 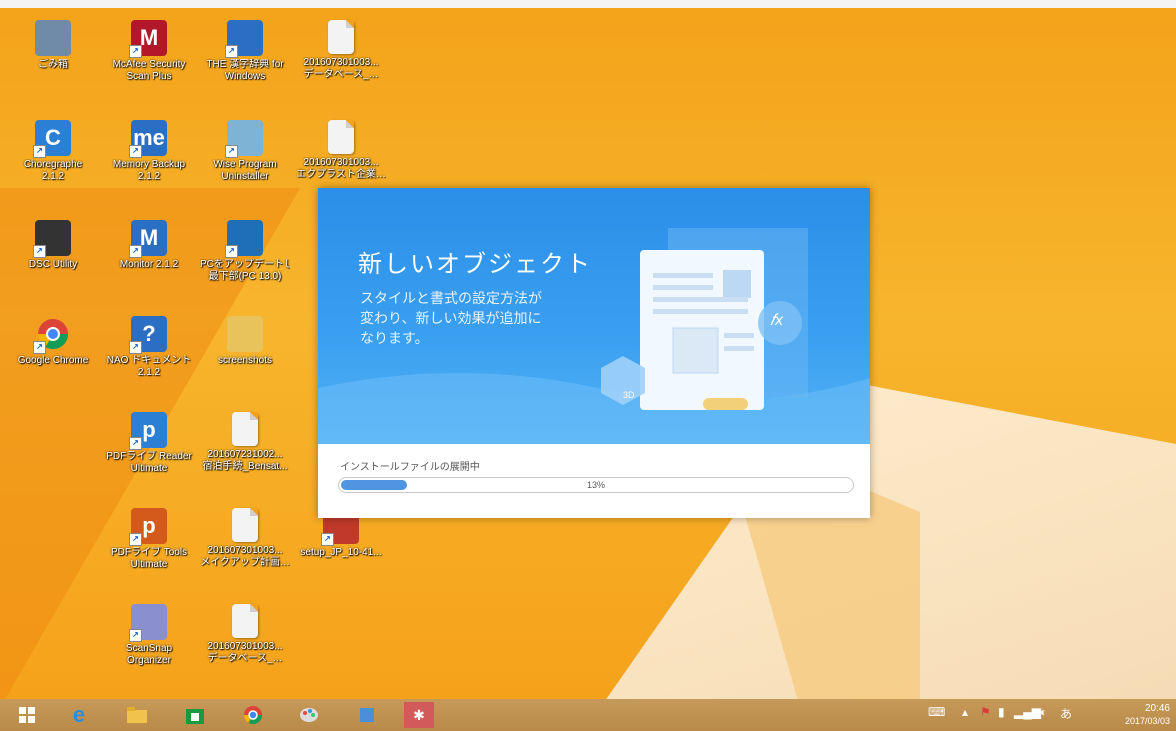 What do you see at coordinates (965, 712) in the screenshot?
I see `tray-chevron-icon: ▴` at bounding box center [965, 712].